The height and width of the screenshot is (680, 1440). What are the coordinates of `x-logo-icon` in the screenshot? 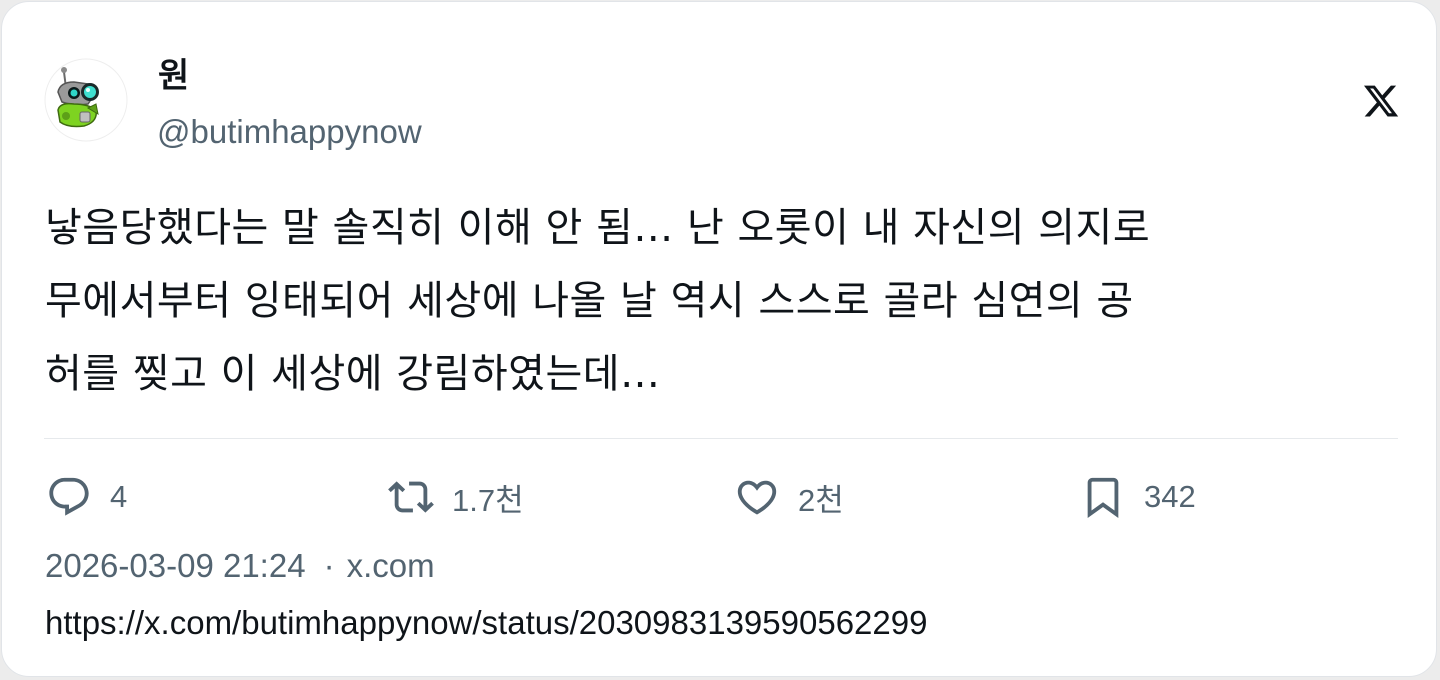 It's located at (1381, 101).